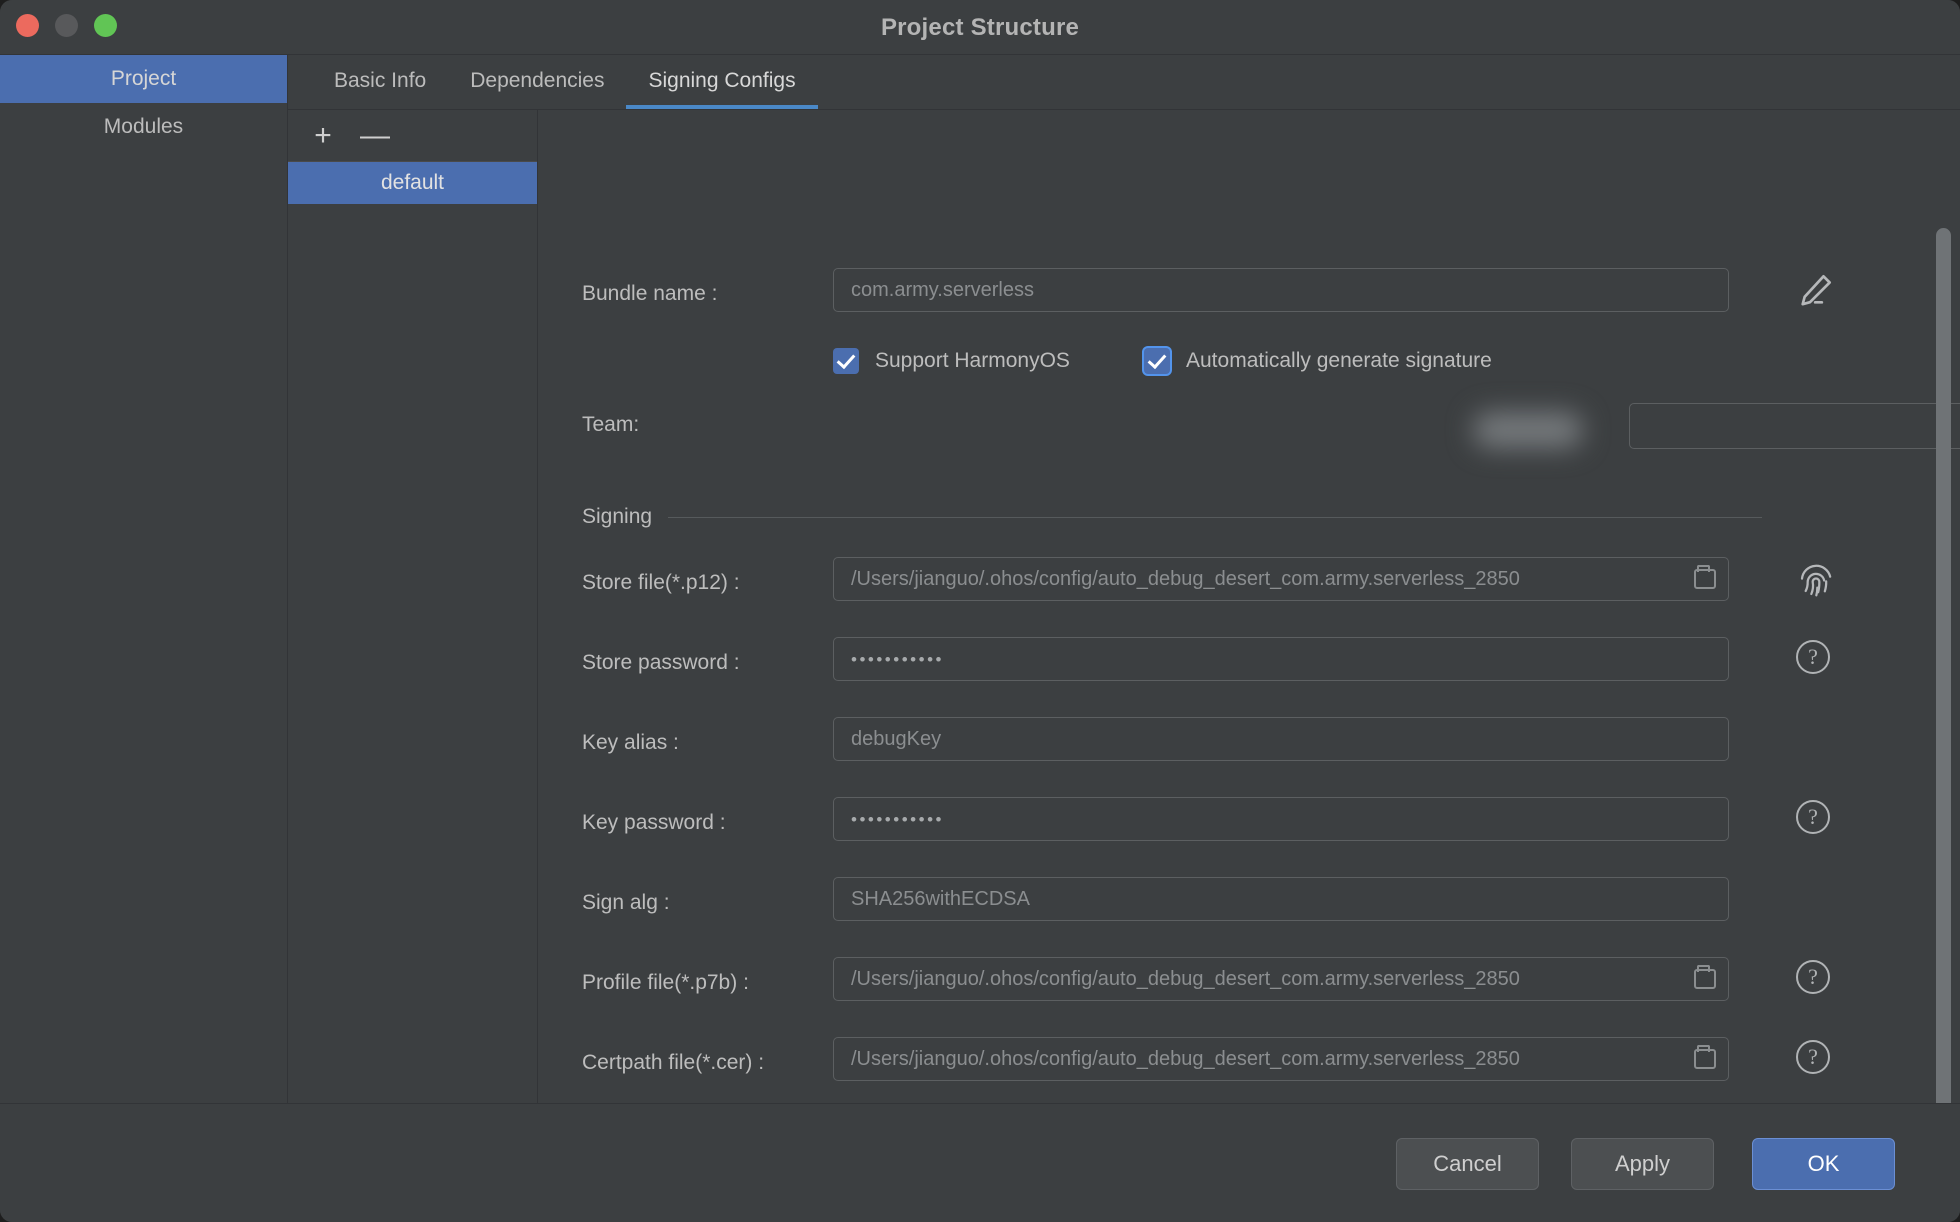 The image size is (1960, 1222). What do you see at coordinates (1816, 980) in the screenshot?
I see `profile-file-help-icon: ?` at bounding box center [1816, 980].